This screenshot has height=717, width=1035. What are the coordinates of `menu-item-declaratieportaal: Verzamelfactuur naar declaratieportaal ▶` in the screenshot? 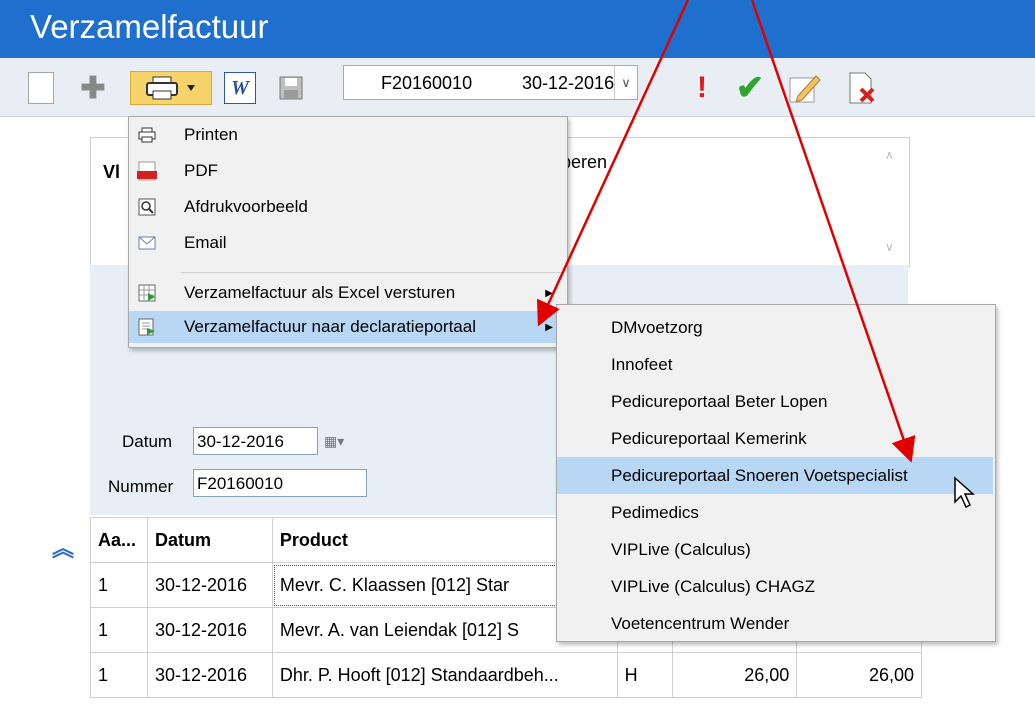 It's located at (347, 327).